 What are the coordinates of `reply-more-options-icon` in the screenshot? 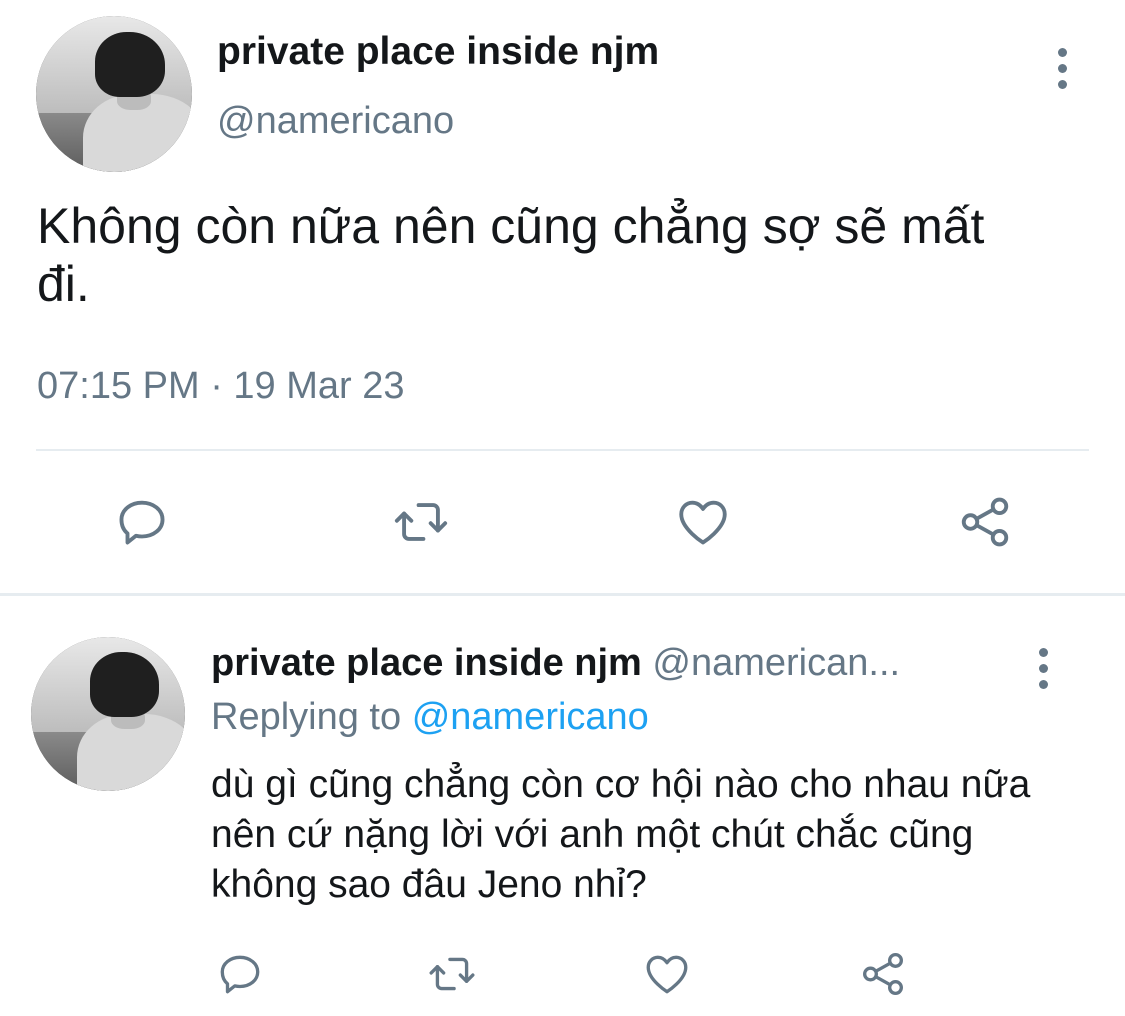 It's located at (1043, 668).